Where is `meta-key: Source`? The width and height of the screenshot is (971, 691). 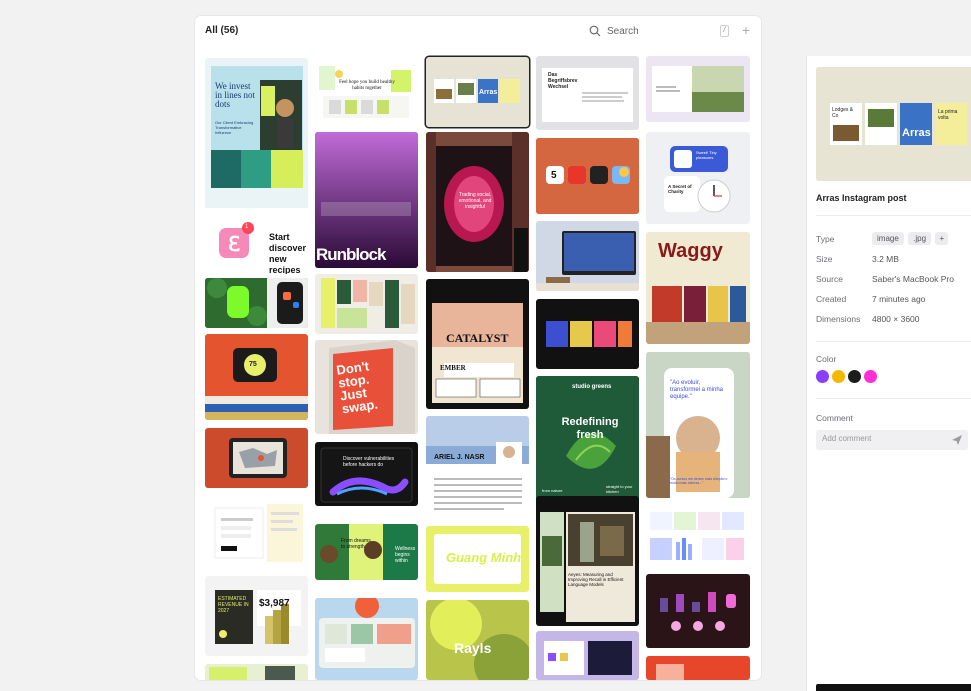 meta-key: Source is located at coordinates (829, 279).